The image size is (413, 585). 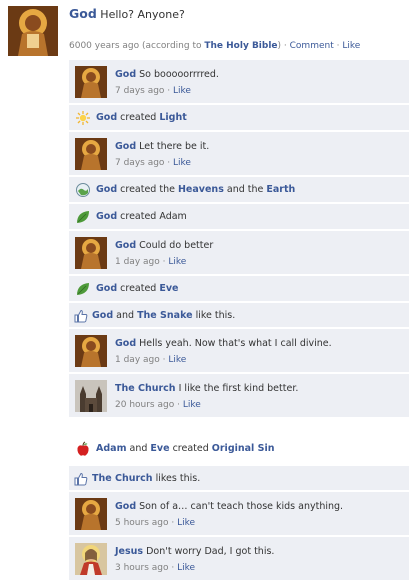 What do you see at coordinates (83, 449) in the screenshot?
I see `apple-icon` at bounding box center [83, 449].